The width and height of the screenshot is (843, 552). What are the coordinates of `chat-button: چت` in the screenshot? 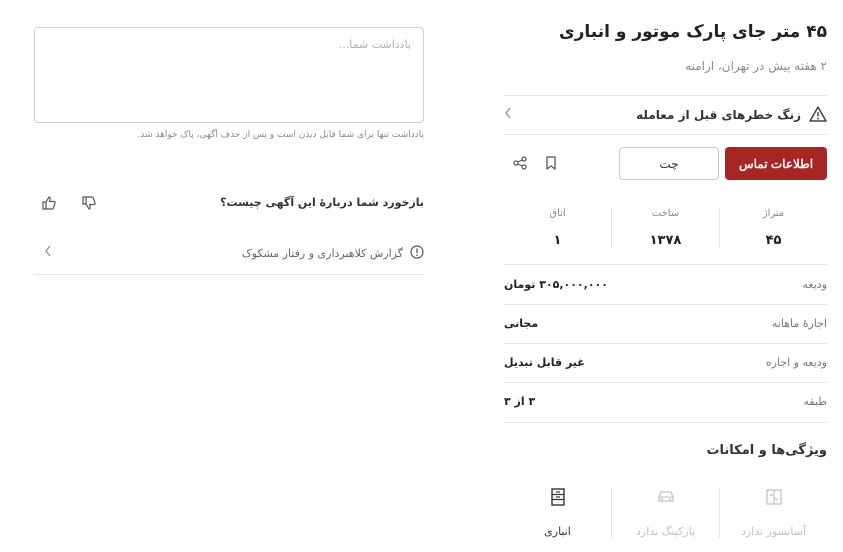 It's located at (669, 163).